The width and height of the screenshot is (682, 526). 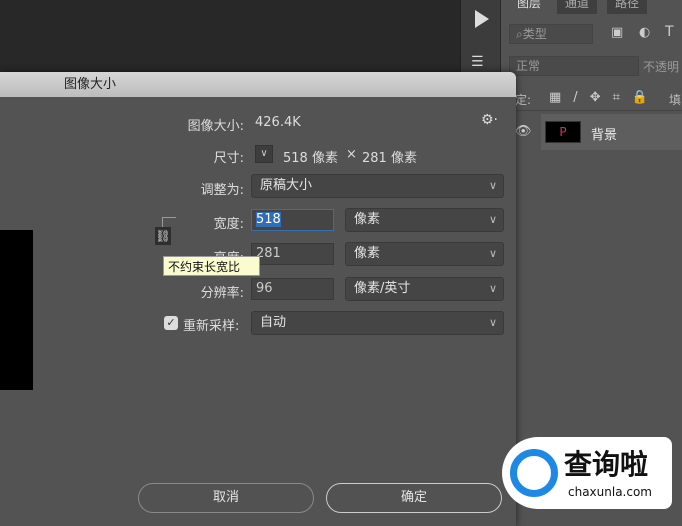 I want to click on tab-channels: 通道, so click(x=577, y=7).